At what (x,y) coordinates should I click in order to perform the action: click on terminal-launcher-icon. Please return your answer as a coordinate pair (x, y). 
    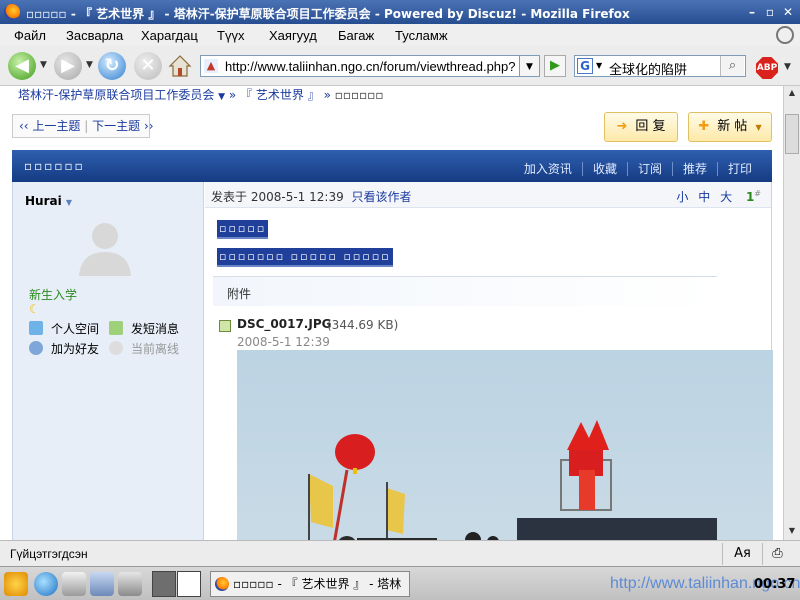
    Looking at the image, I should click on (130, 584).